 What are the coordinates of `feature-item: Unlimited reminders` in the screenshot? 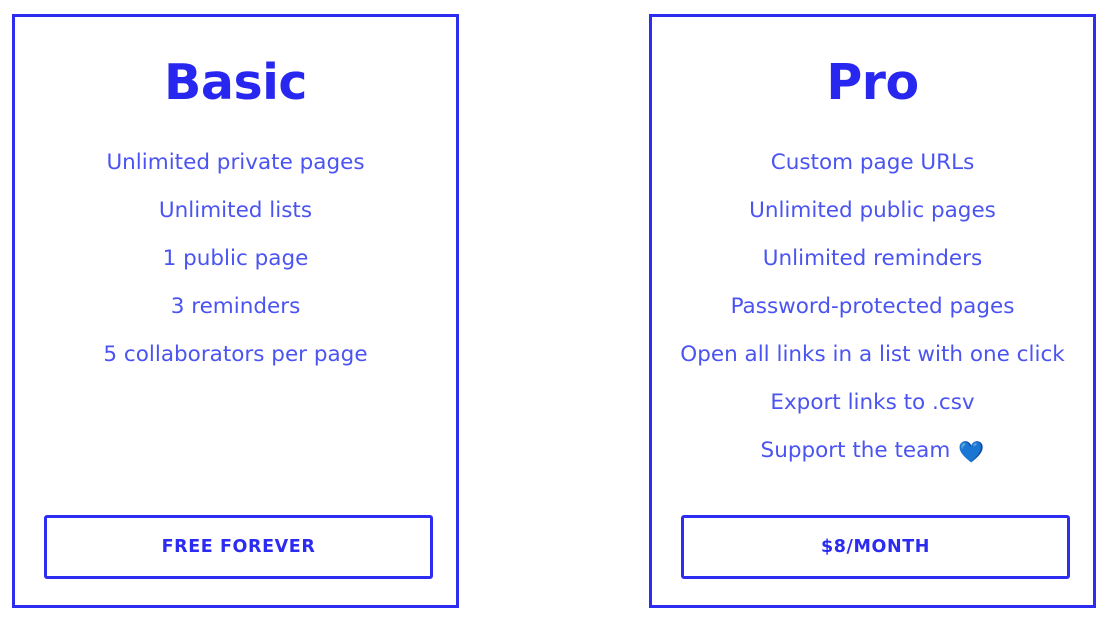 It's located at (872, 259).